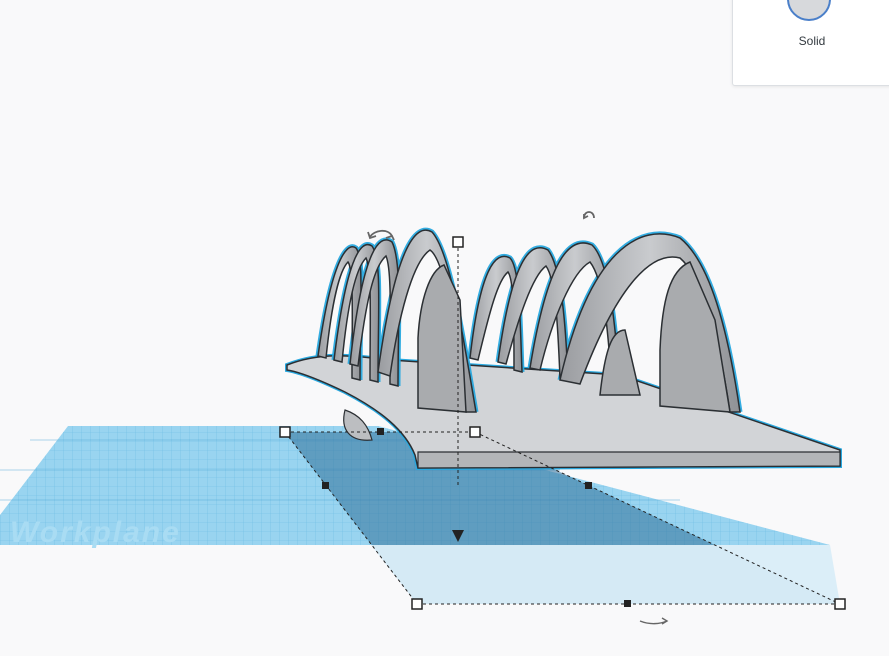 The width and height of the screenshot is (889, 656). What do you see at coordinates (840, 604) in the screenshot?
I see `corner-handle-front-right` at bounding box center [840, 604].